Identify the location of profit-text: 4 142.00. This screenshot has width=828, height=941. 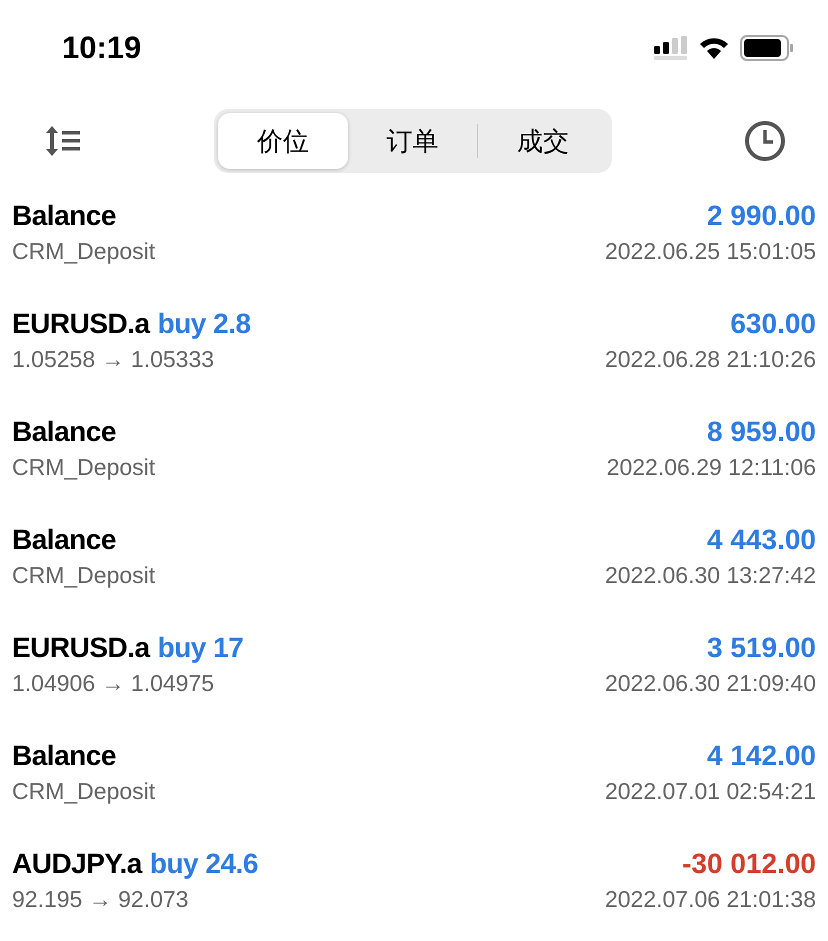
(761, 756).